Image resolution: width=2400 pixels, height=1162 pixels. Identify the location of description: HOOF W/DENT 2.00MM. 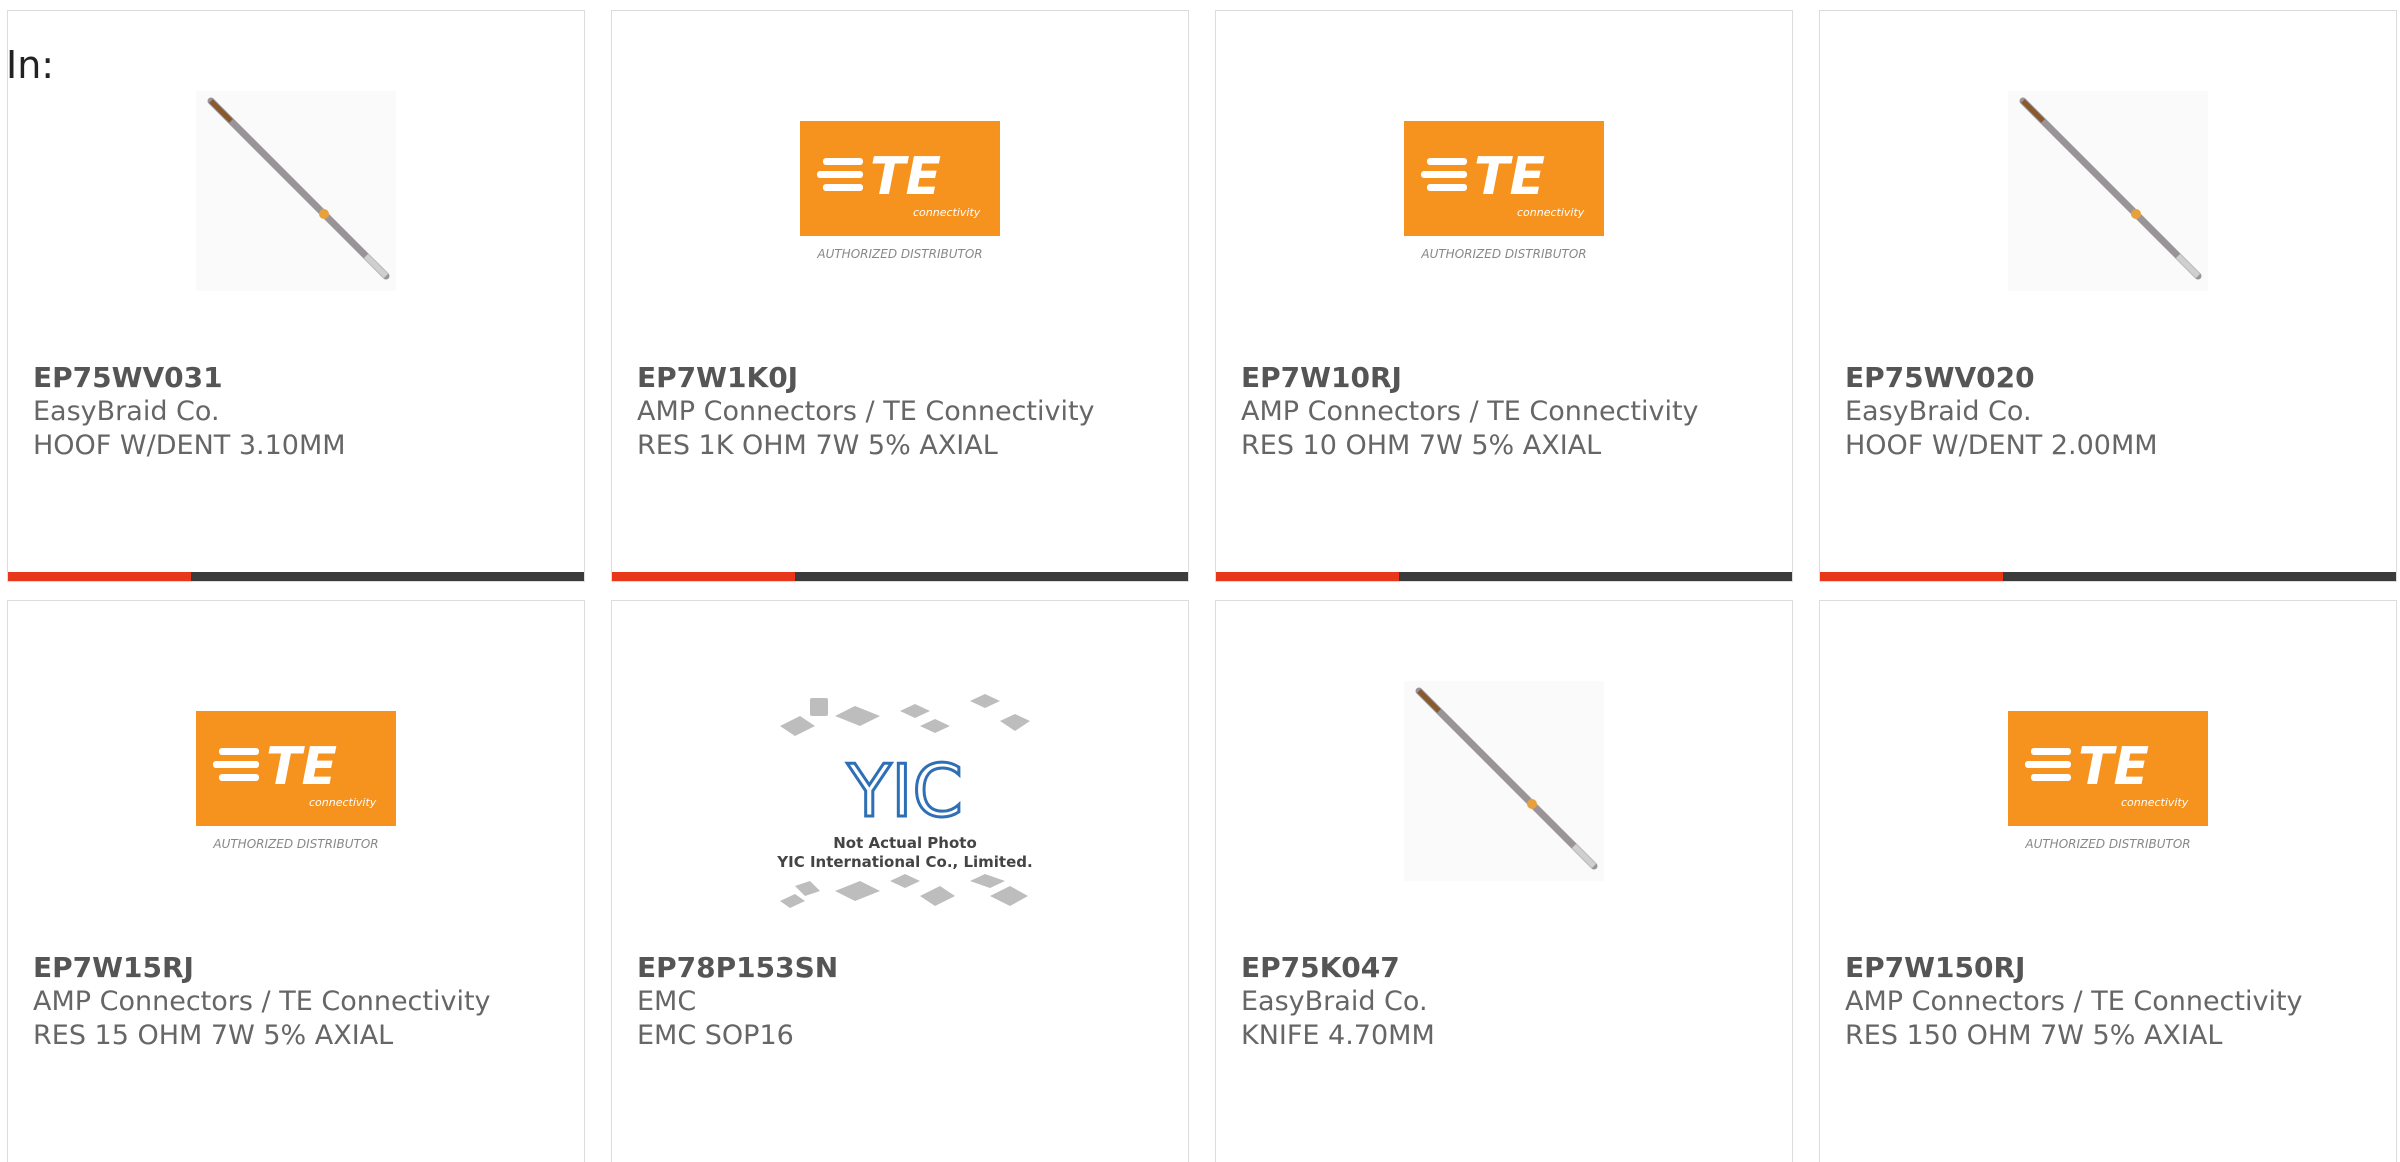
(2001, 445).